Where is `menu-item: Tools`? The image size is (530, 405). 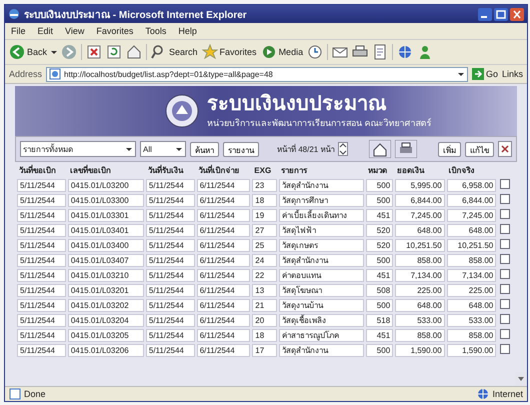
menu-item: Tools is located at coordinates (155, 31).